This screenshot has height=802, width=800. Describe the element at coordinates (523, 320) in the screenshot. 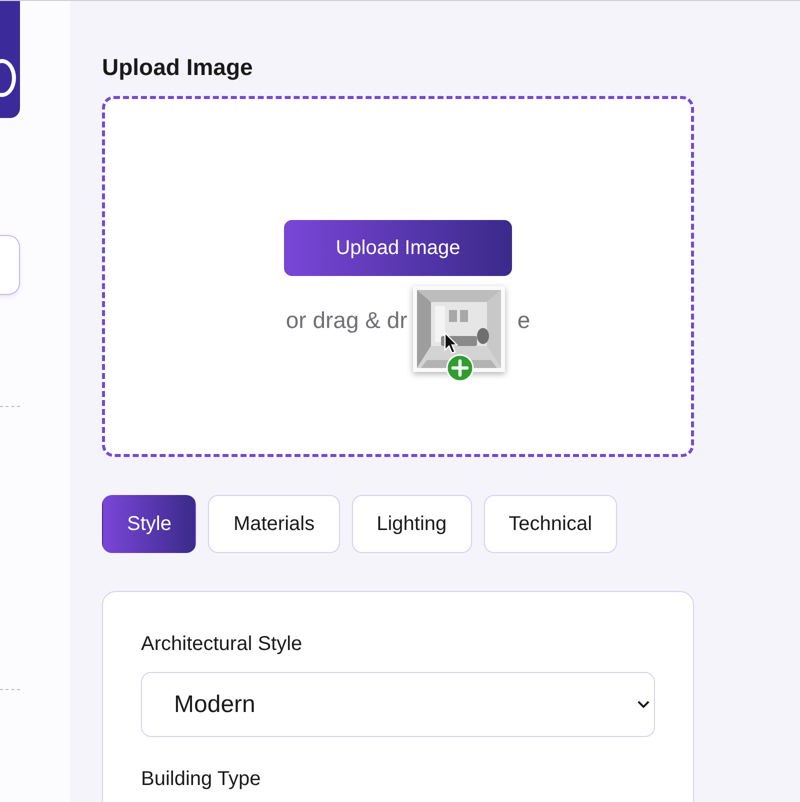

I see `drop-hint: e` at that location.